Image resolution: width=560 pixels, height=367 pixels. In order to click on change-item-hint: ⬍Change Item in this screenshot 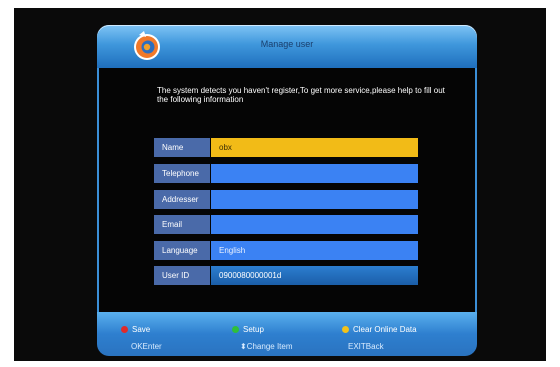, I will do `click(266, 346)`.